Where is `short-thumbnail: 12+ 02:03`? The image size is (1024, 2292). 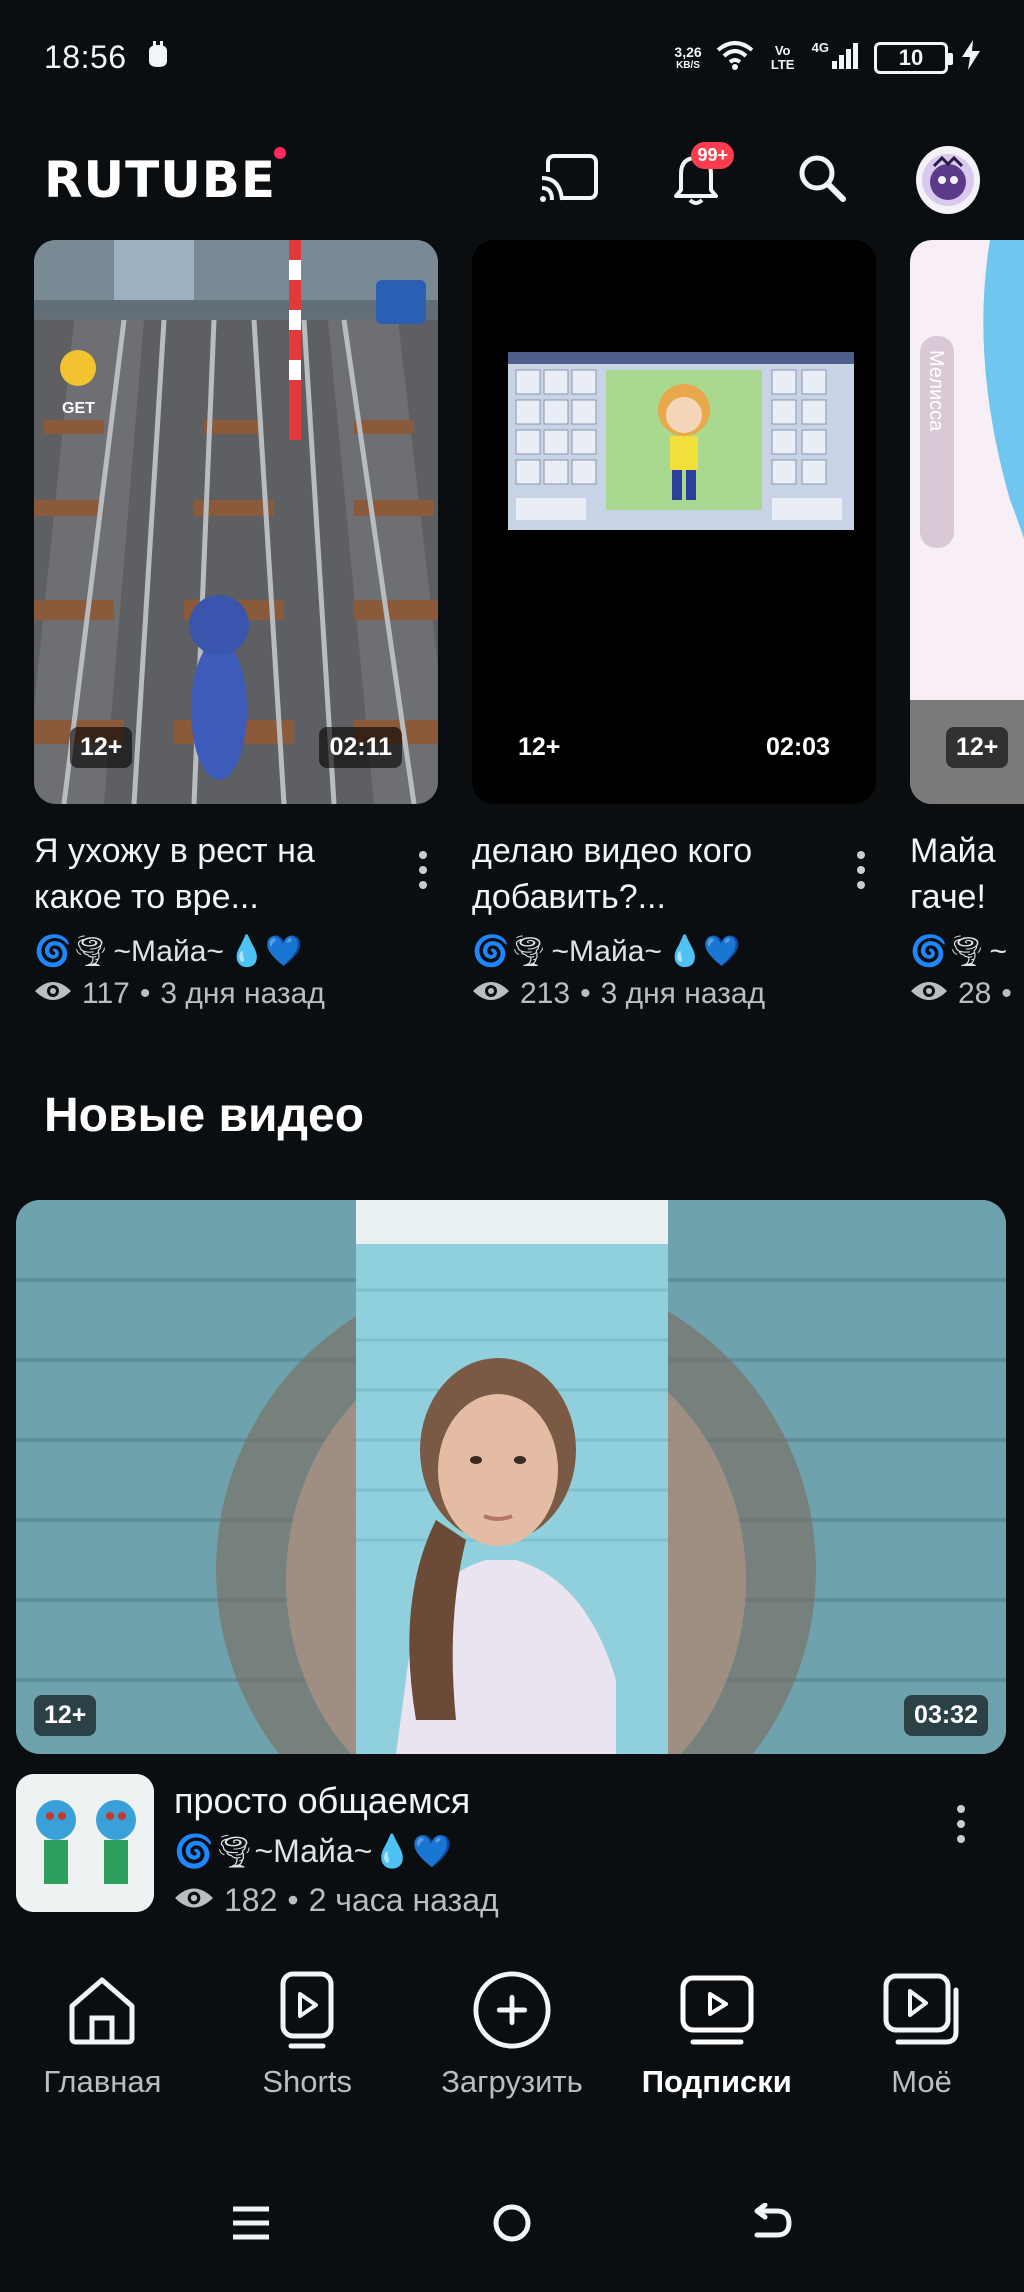 short-thumbnail: 12+ 02:03 is located at coordinates (674, 522).